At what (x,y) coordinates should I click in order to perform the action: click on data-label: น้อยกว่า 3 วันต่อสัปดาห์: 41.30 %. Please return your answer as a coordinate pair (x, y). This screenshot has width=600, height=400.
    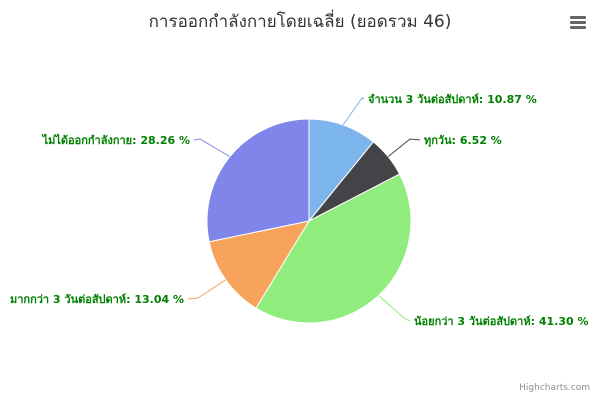
    Looking at the image, I should click on (501, 321).